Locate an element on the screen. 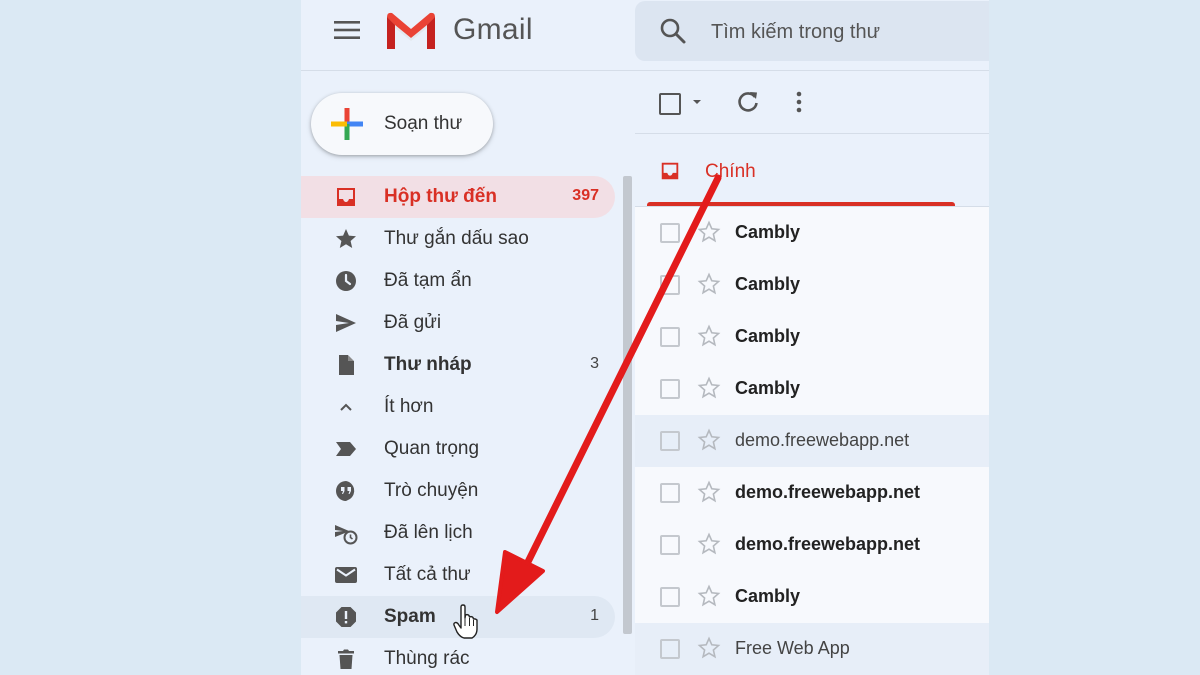 This screenshot has width=1200, height=675. top-bar: Gmail is located at coordinates (645, 35).